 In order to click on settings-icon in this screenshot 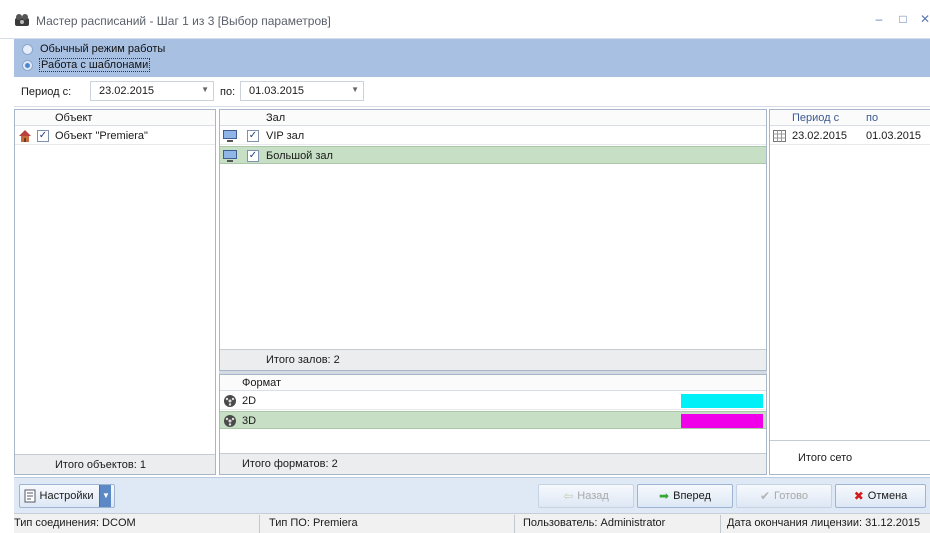, I will do `click(30, 496)`.